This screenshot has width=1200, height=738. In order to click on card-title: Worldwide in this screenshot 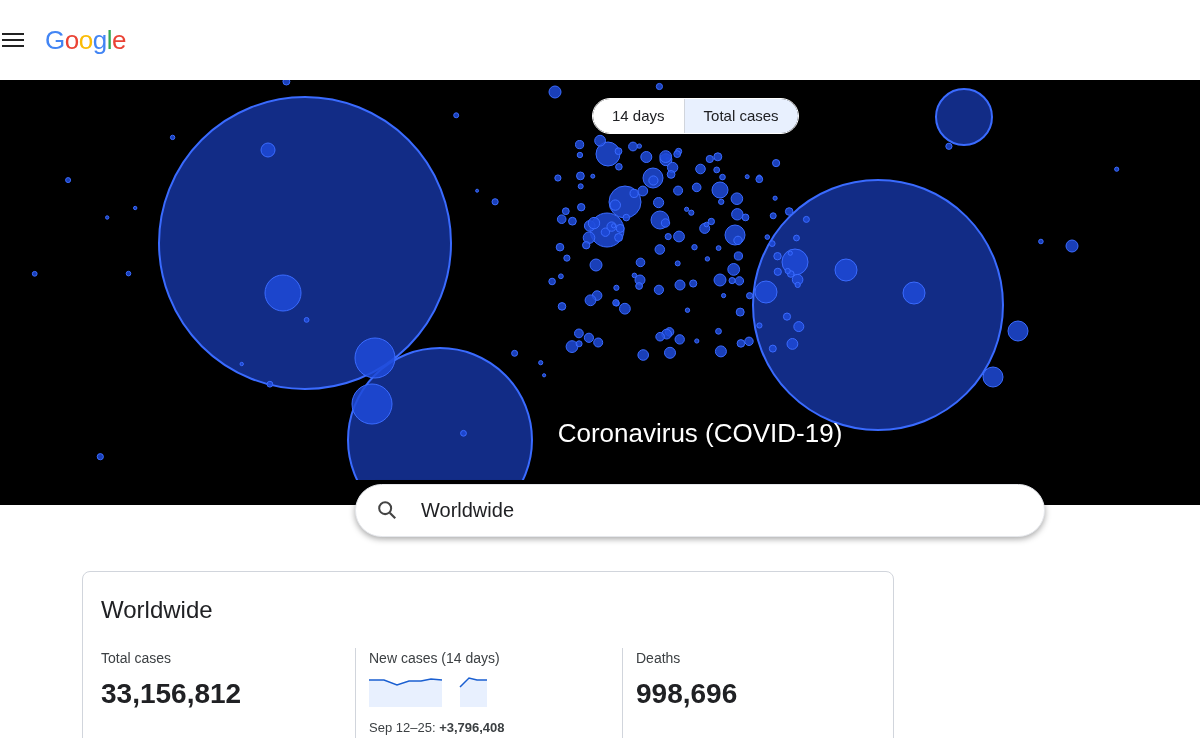, I will do `click(157, 610)`.